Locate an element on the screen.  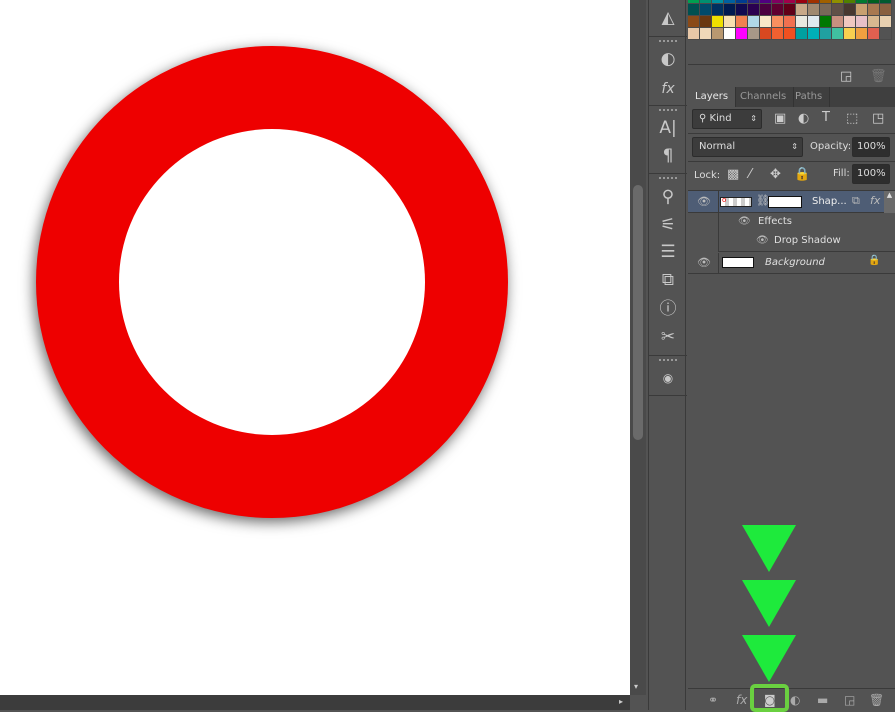
drop-shadow-eye-icon: 👁 is located at coordinates (762, 240).